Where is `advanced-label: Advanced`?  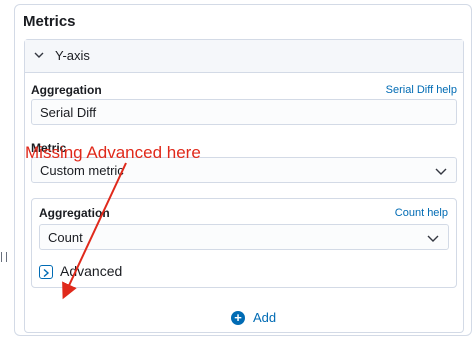 advanced-label: Advanced is located at coordinates (91, 271).